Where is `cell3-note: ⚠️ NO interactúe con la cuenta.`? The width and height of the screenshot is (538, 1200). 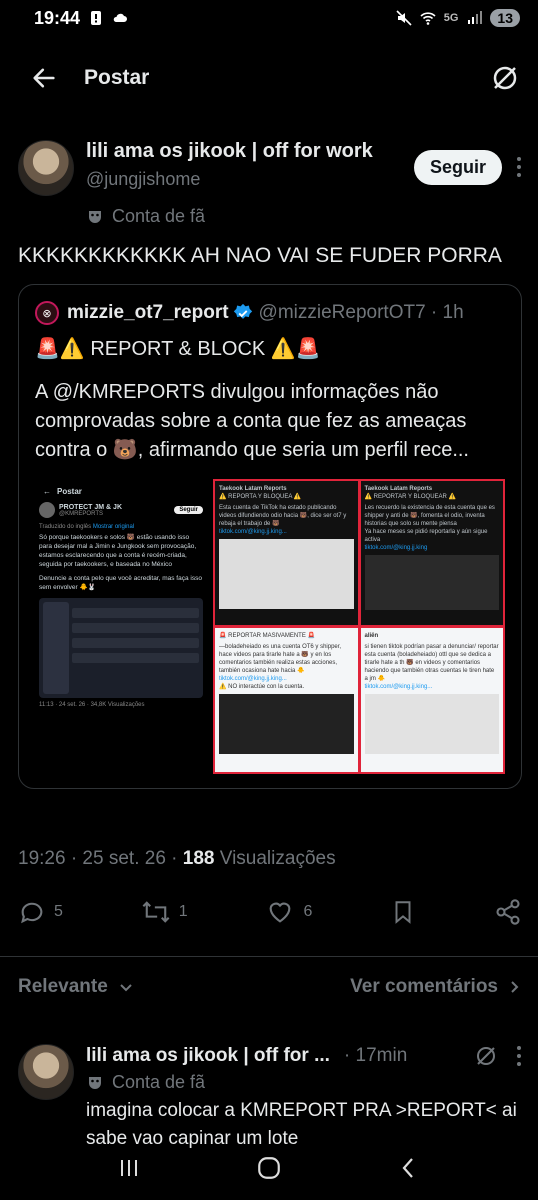 cell3-note: ⚠️ NO interactúe con la cuenta. is located at coordinates (262, 687).